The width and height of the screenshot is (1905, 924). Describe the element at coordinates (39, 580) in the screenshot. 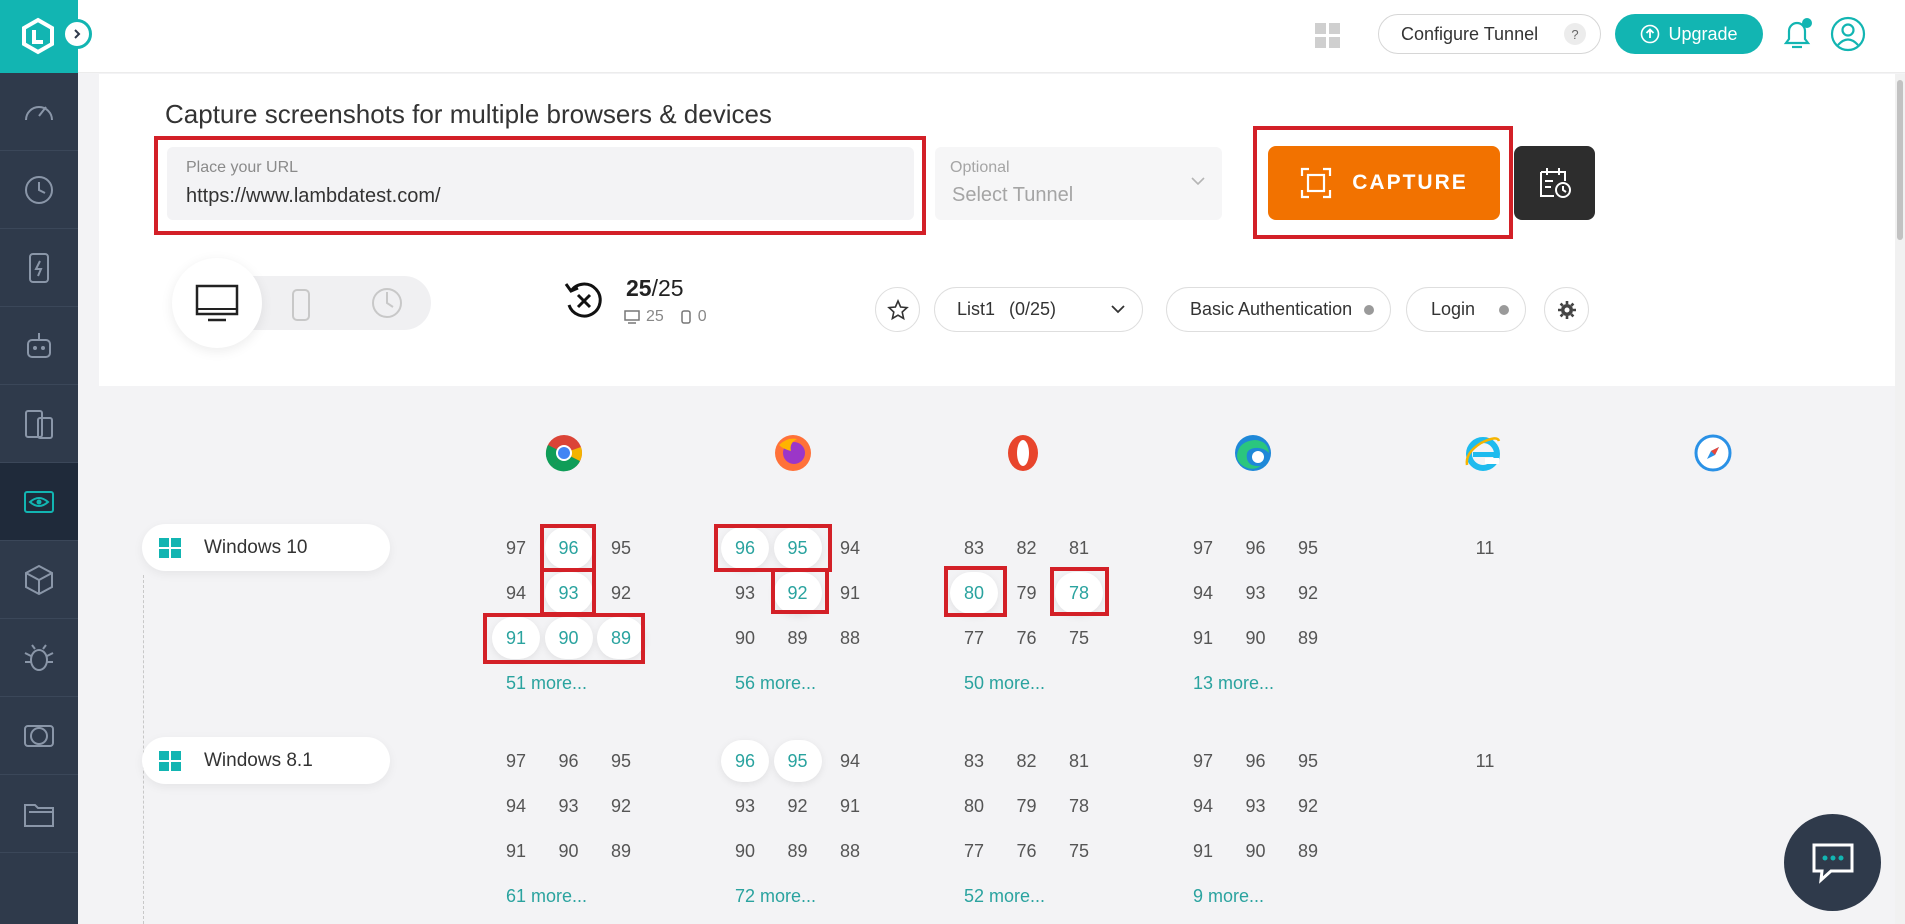

I see `sidebar-item-builds` at that location.